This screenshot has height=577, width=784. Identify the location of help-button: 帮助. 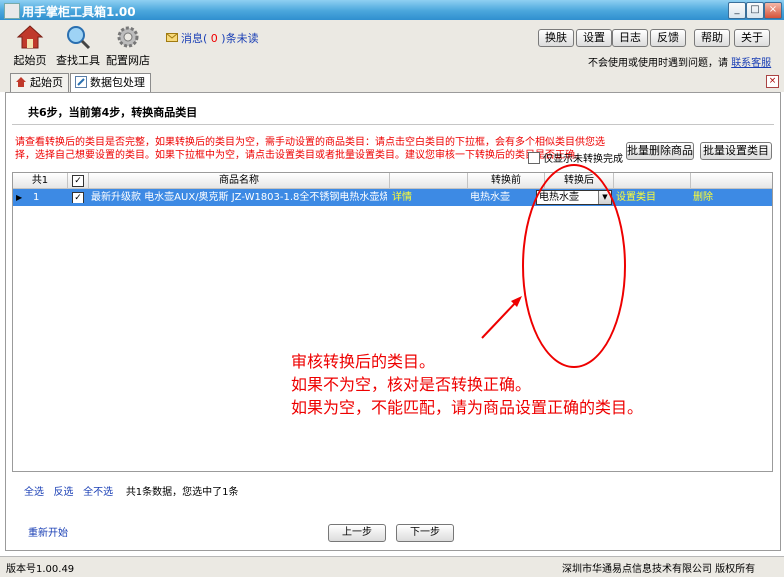
(712, 38).